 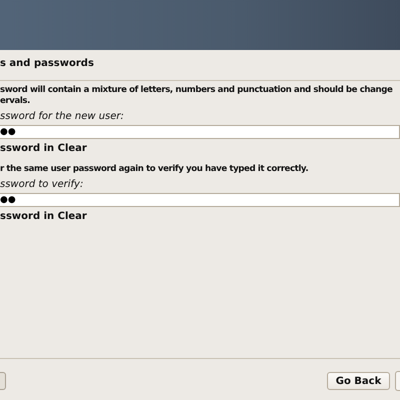 I want to click on field-label: ssword to verify:, so click(x=42, y=184).